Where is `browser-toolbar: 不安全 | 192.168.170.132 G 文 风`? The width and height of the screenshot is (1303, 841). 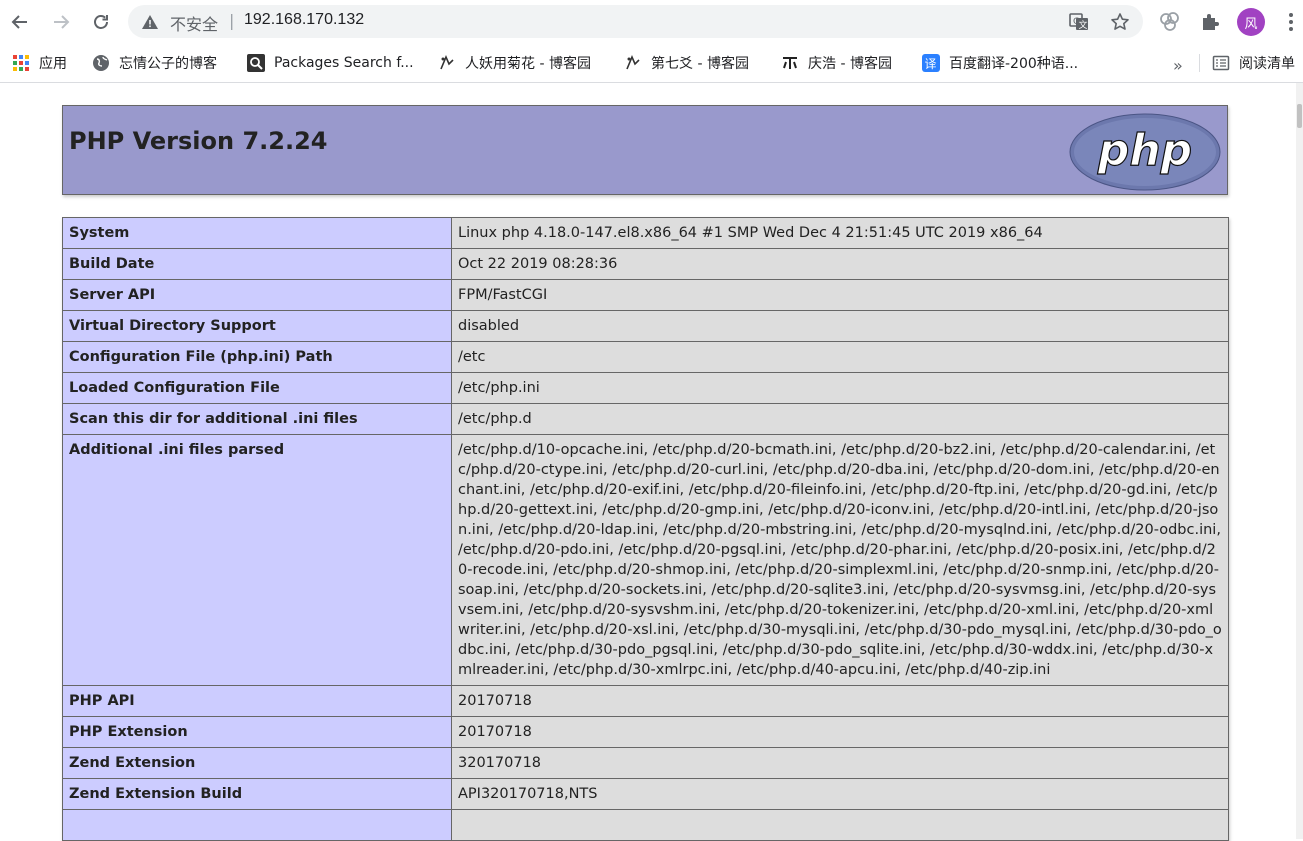
browser-toolbar: 不安全 | 192.168.170.132 G 文 风 is located at coordinates (651, 22).